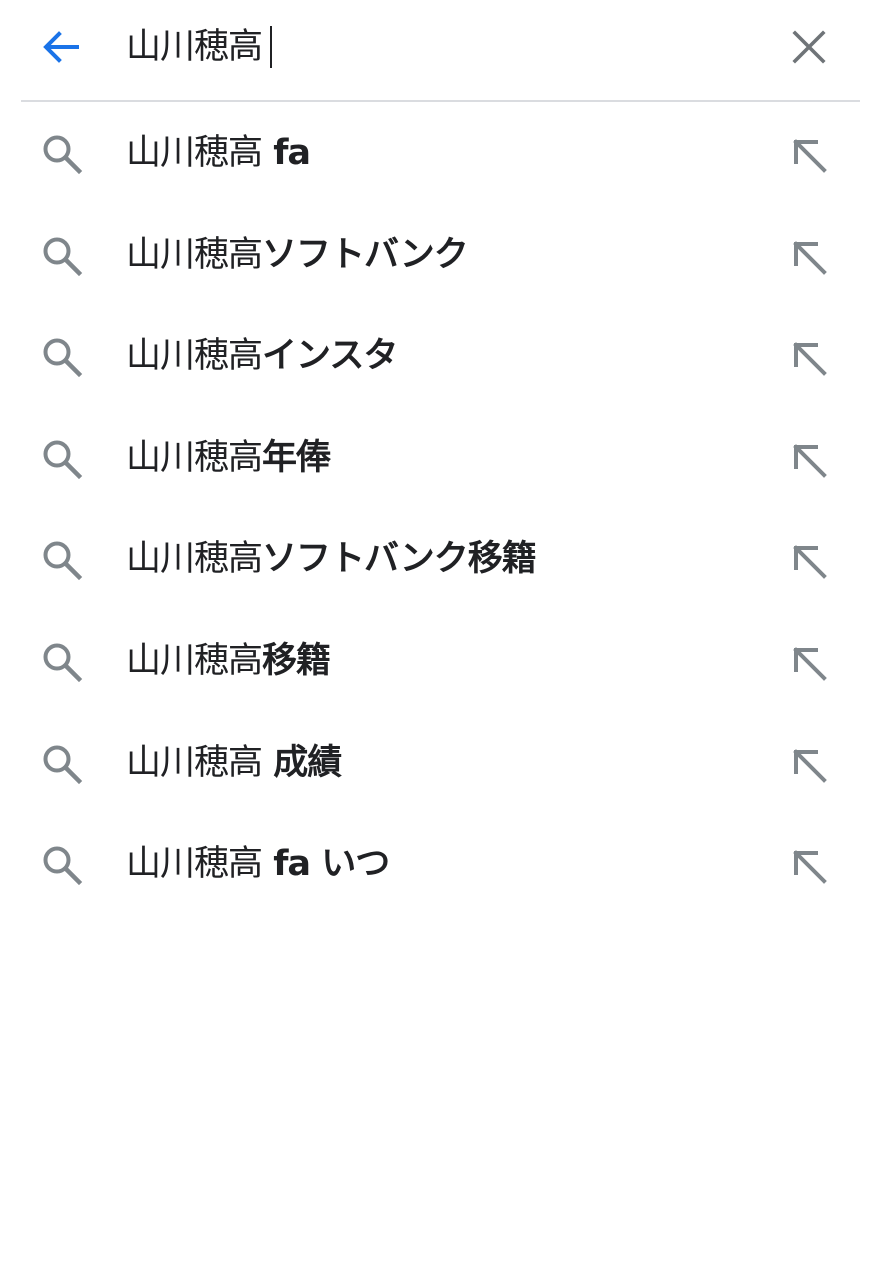 Image resolution: width=871 pixels, height=1280 pixels. I want to click on suggestion-text: 山川穂高インスタ, so click(262, 356).